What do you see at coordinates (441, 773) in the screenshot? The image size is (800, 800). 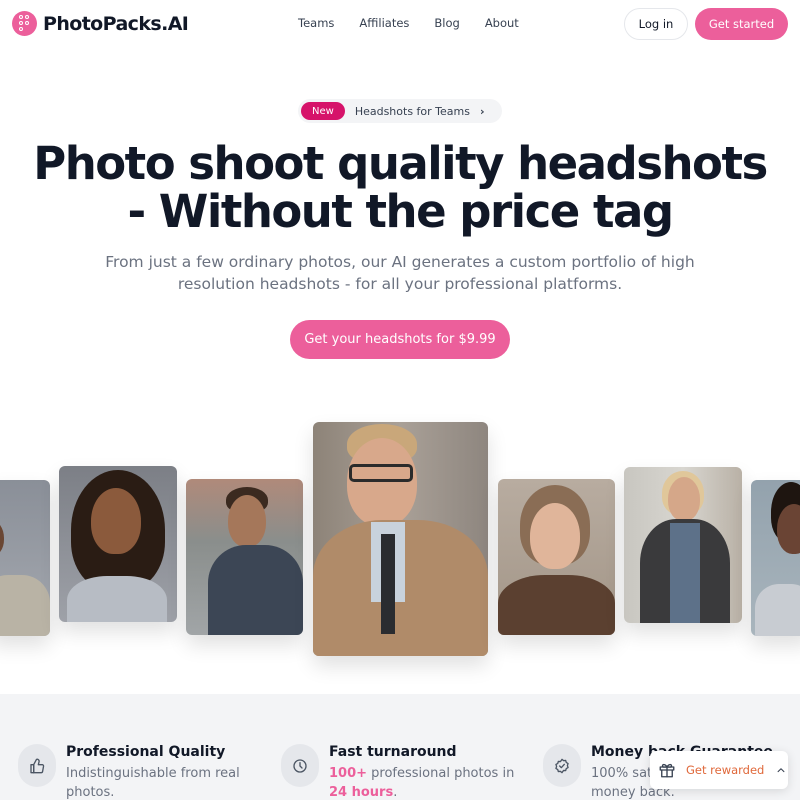 I see `desc-text: professional photos in` at bounding box center [441, 773].